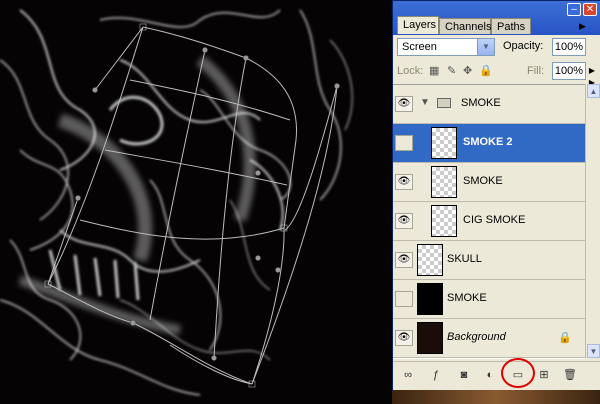 Image resolution: width=600 pixels, height=404 pixels. What do you see at coordinates (444, 103) in the screenshot?
I see `folder-icon` at bounding box center [444, 103].